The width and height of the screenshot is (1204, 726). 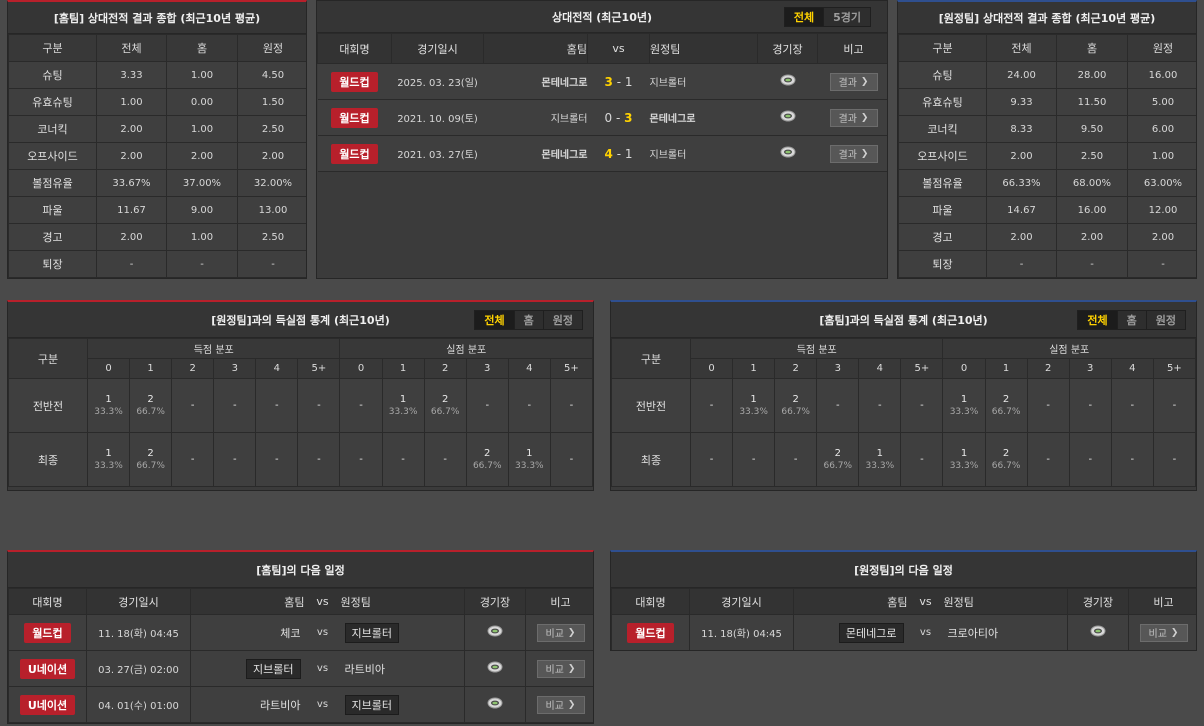 I want to click on col-header: 경기일시, so click(x=138, y=601).